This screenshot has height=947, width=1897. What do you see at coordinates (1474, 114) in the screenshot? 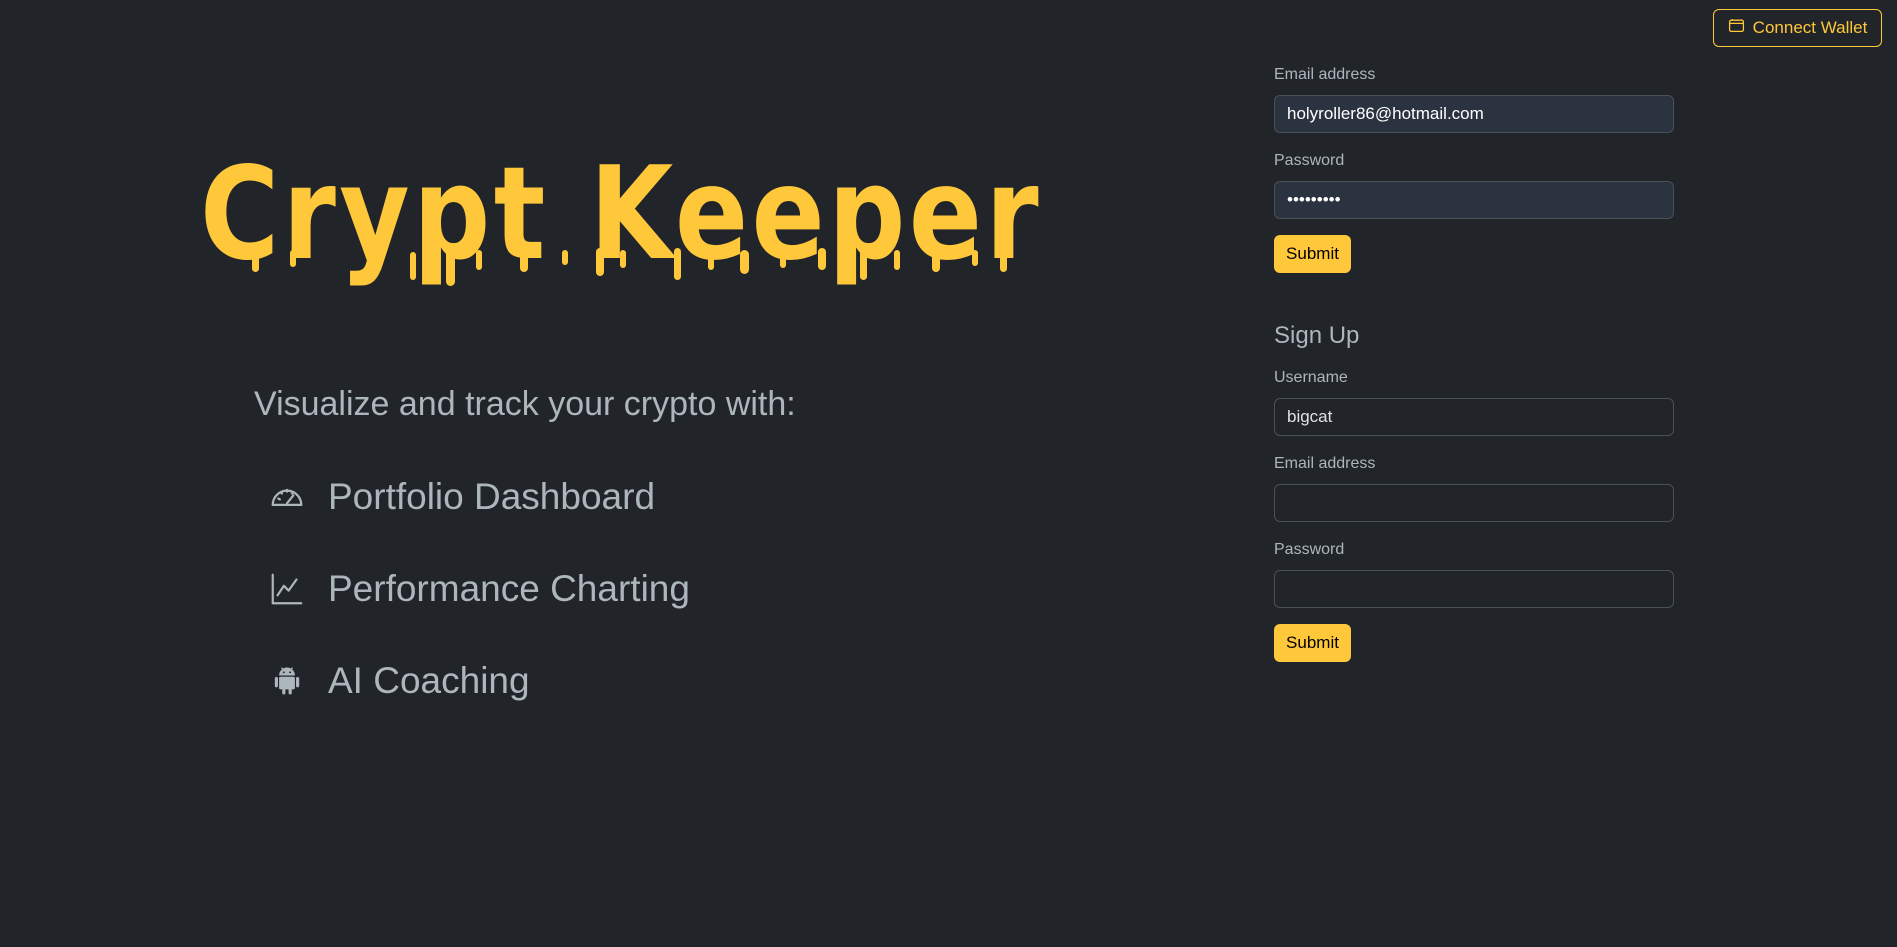
I see `login-email-field: holyroller86@hotmail.com` at bounding box center [1474, 114].